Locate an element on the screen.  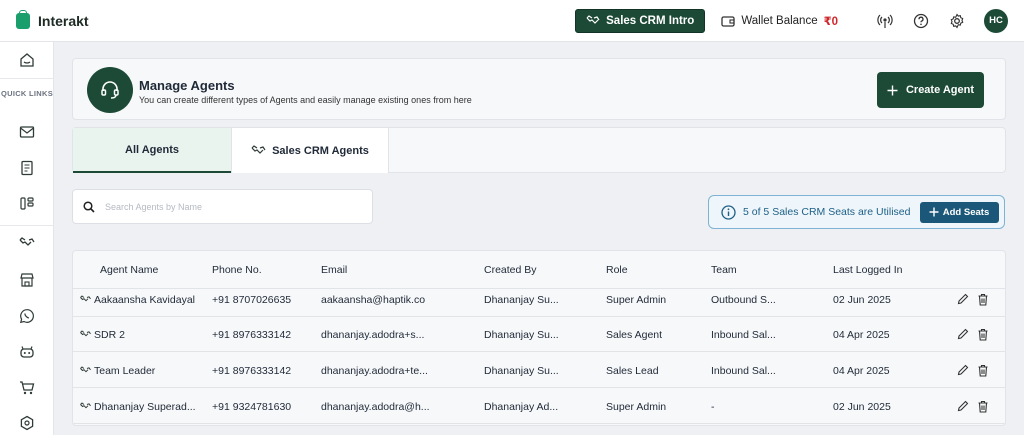
create-agent-label: Create Agent is located at coordinates (940, 90).